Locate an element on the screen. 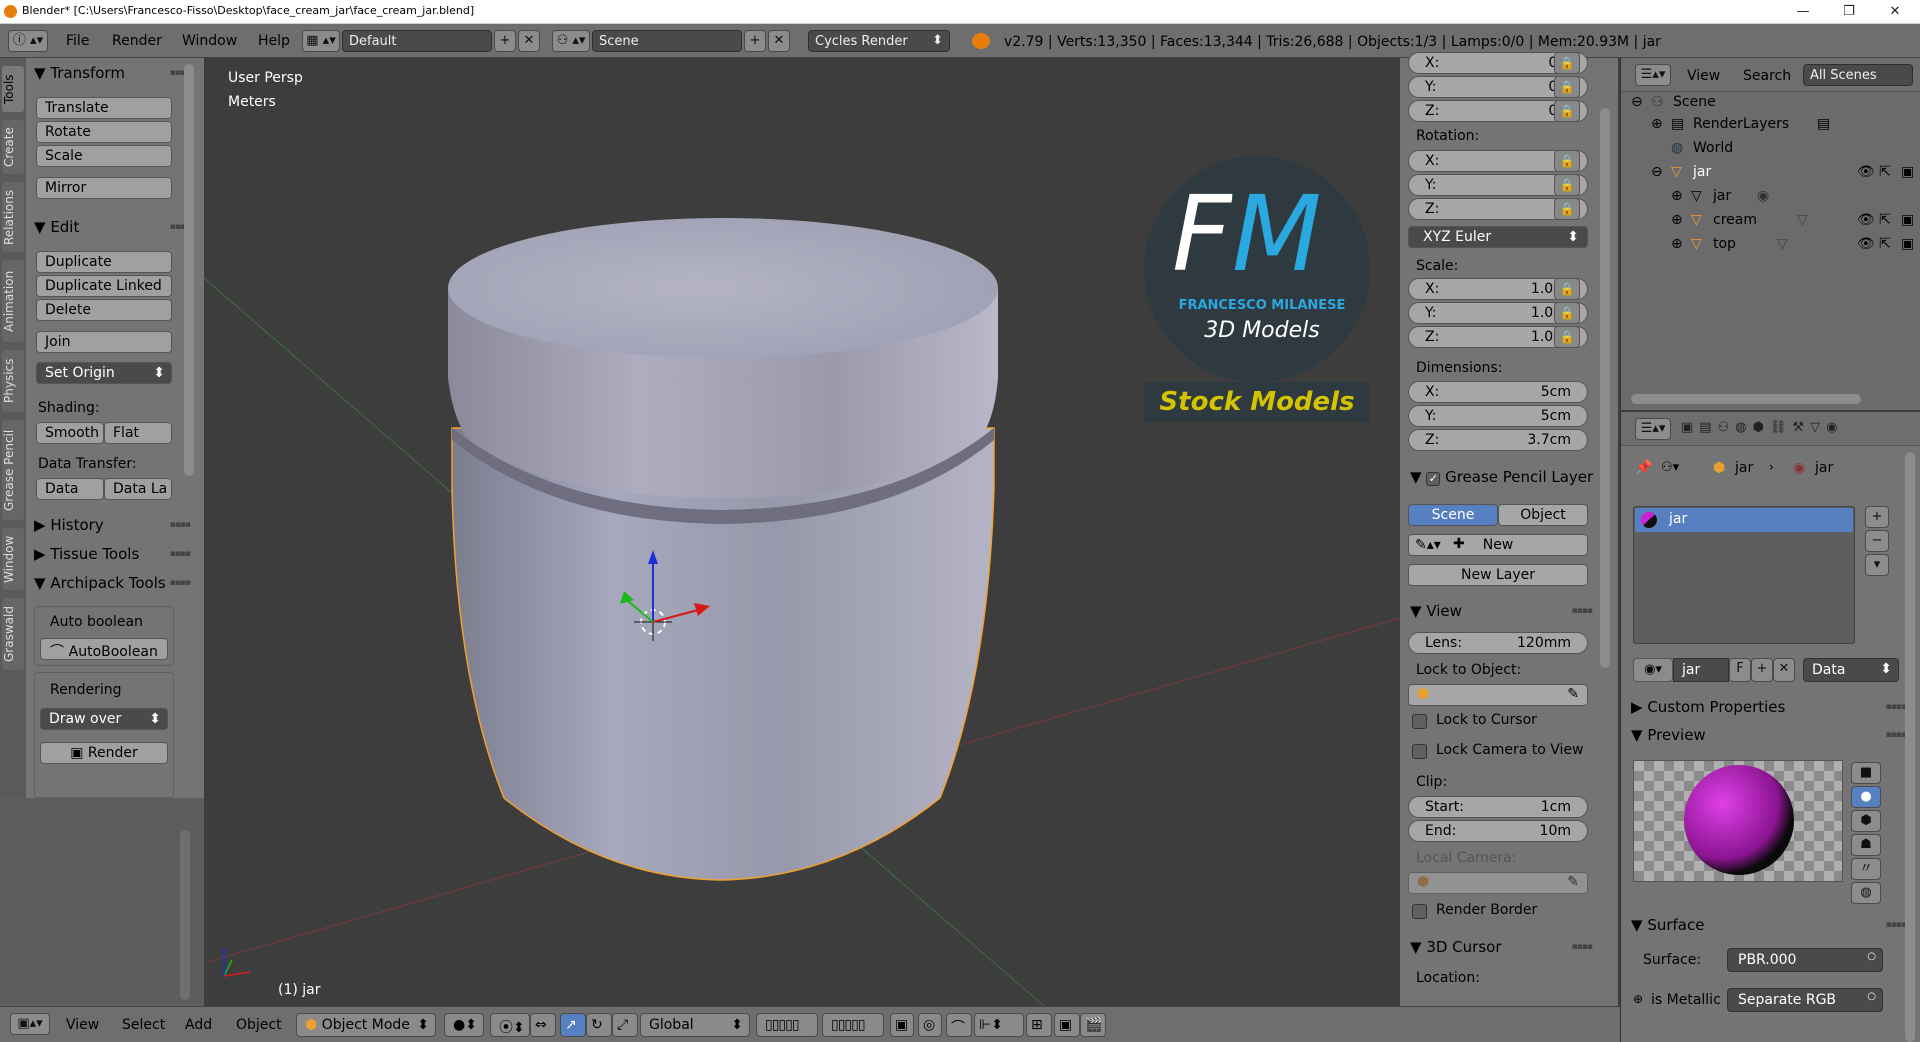 The image size is (1920, 1042). viewport-shading-select: ●⬍ is located at coordinates (464, 1025).